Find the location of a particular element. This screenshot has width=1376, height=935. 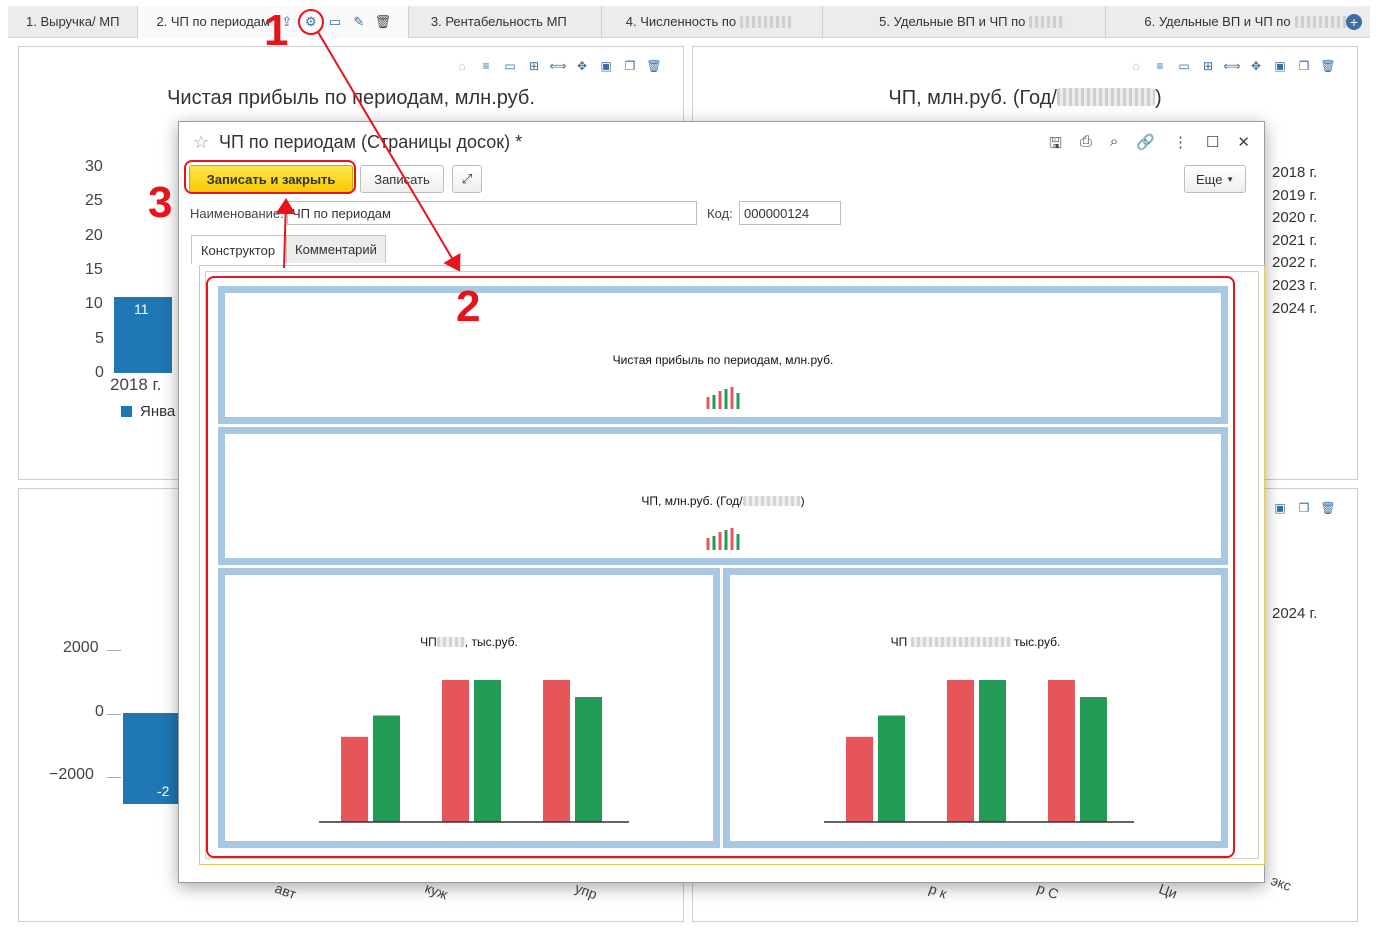

tab-designer: Конструктор is located at coordinates (238, 249).